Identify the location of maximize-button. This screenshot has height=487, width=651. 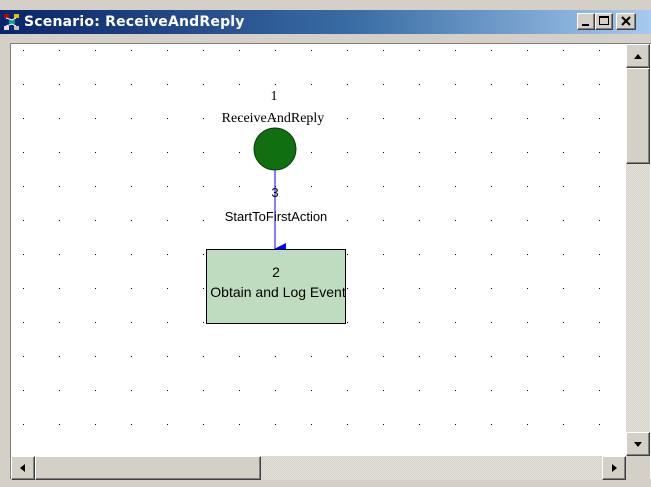
(604, 21).